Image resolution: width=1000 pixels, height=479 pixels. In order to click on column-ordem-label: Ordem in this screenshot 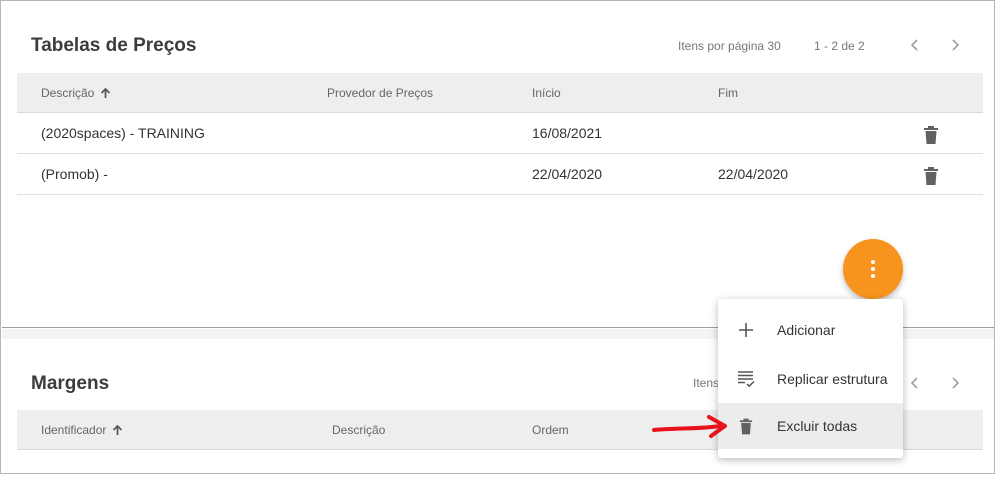, I will do `click(550, 430)`.